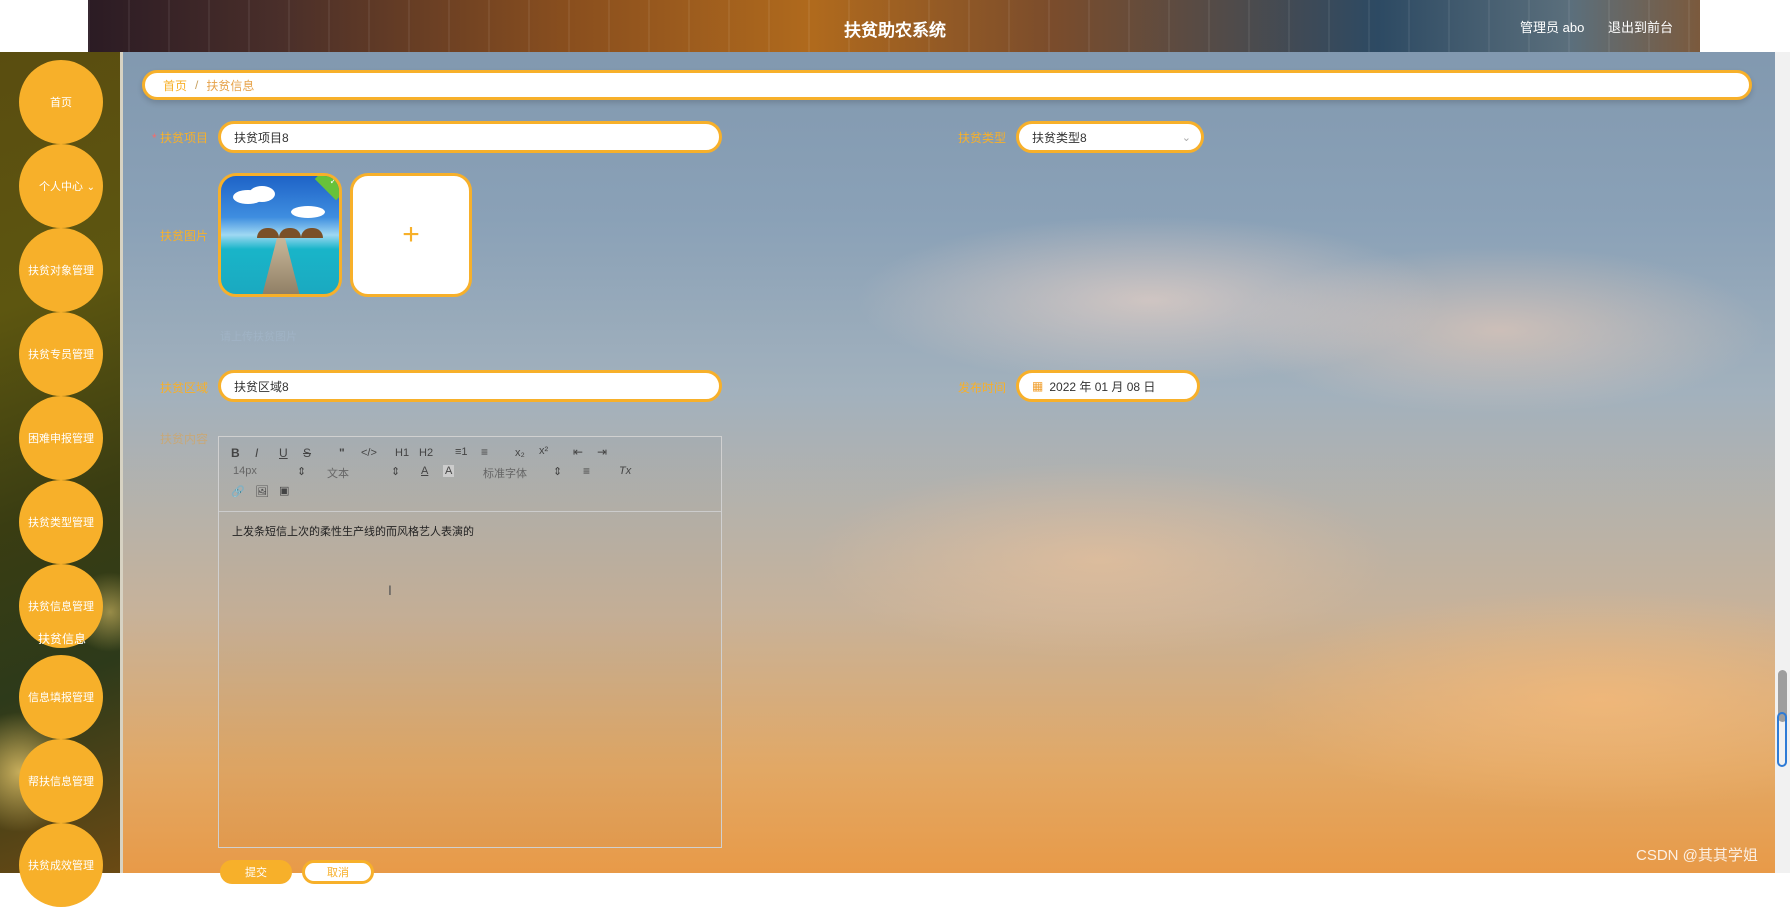 The height and width of the screenshot is (907, 1790). I want to click on breadcrumb-home: 首页, so click(175, 85).